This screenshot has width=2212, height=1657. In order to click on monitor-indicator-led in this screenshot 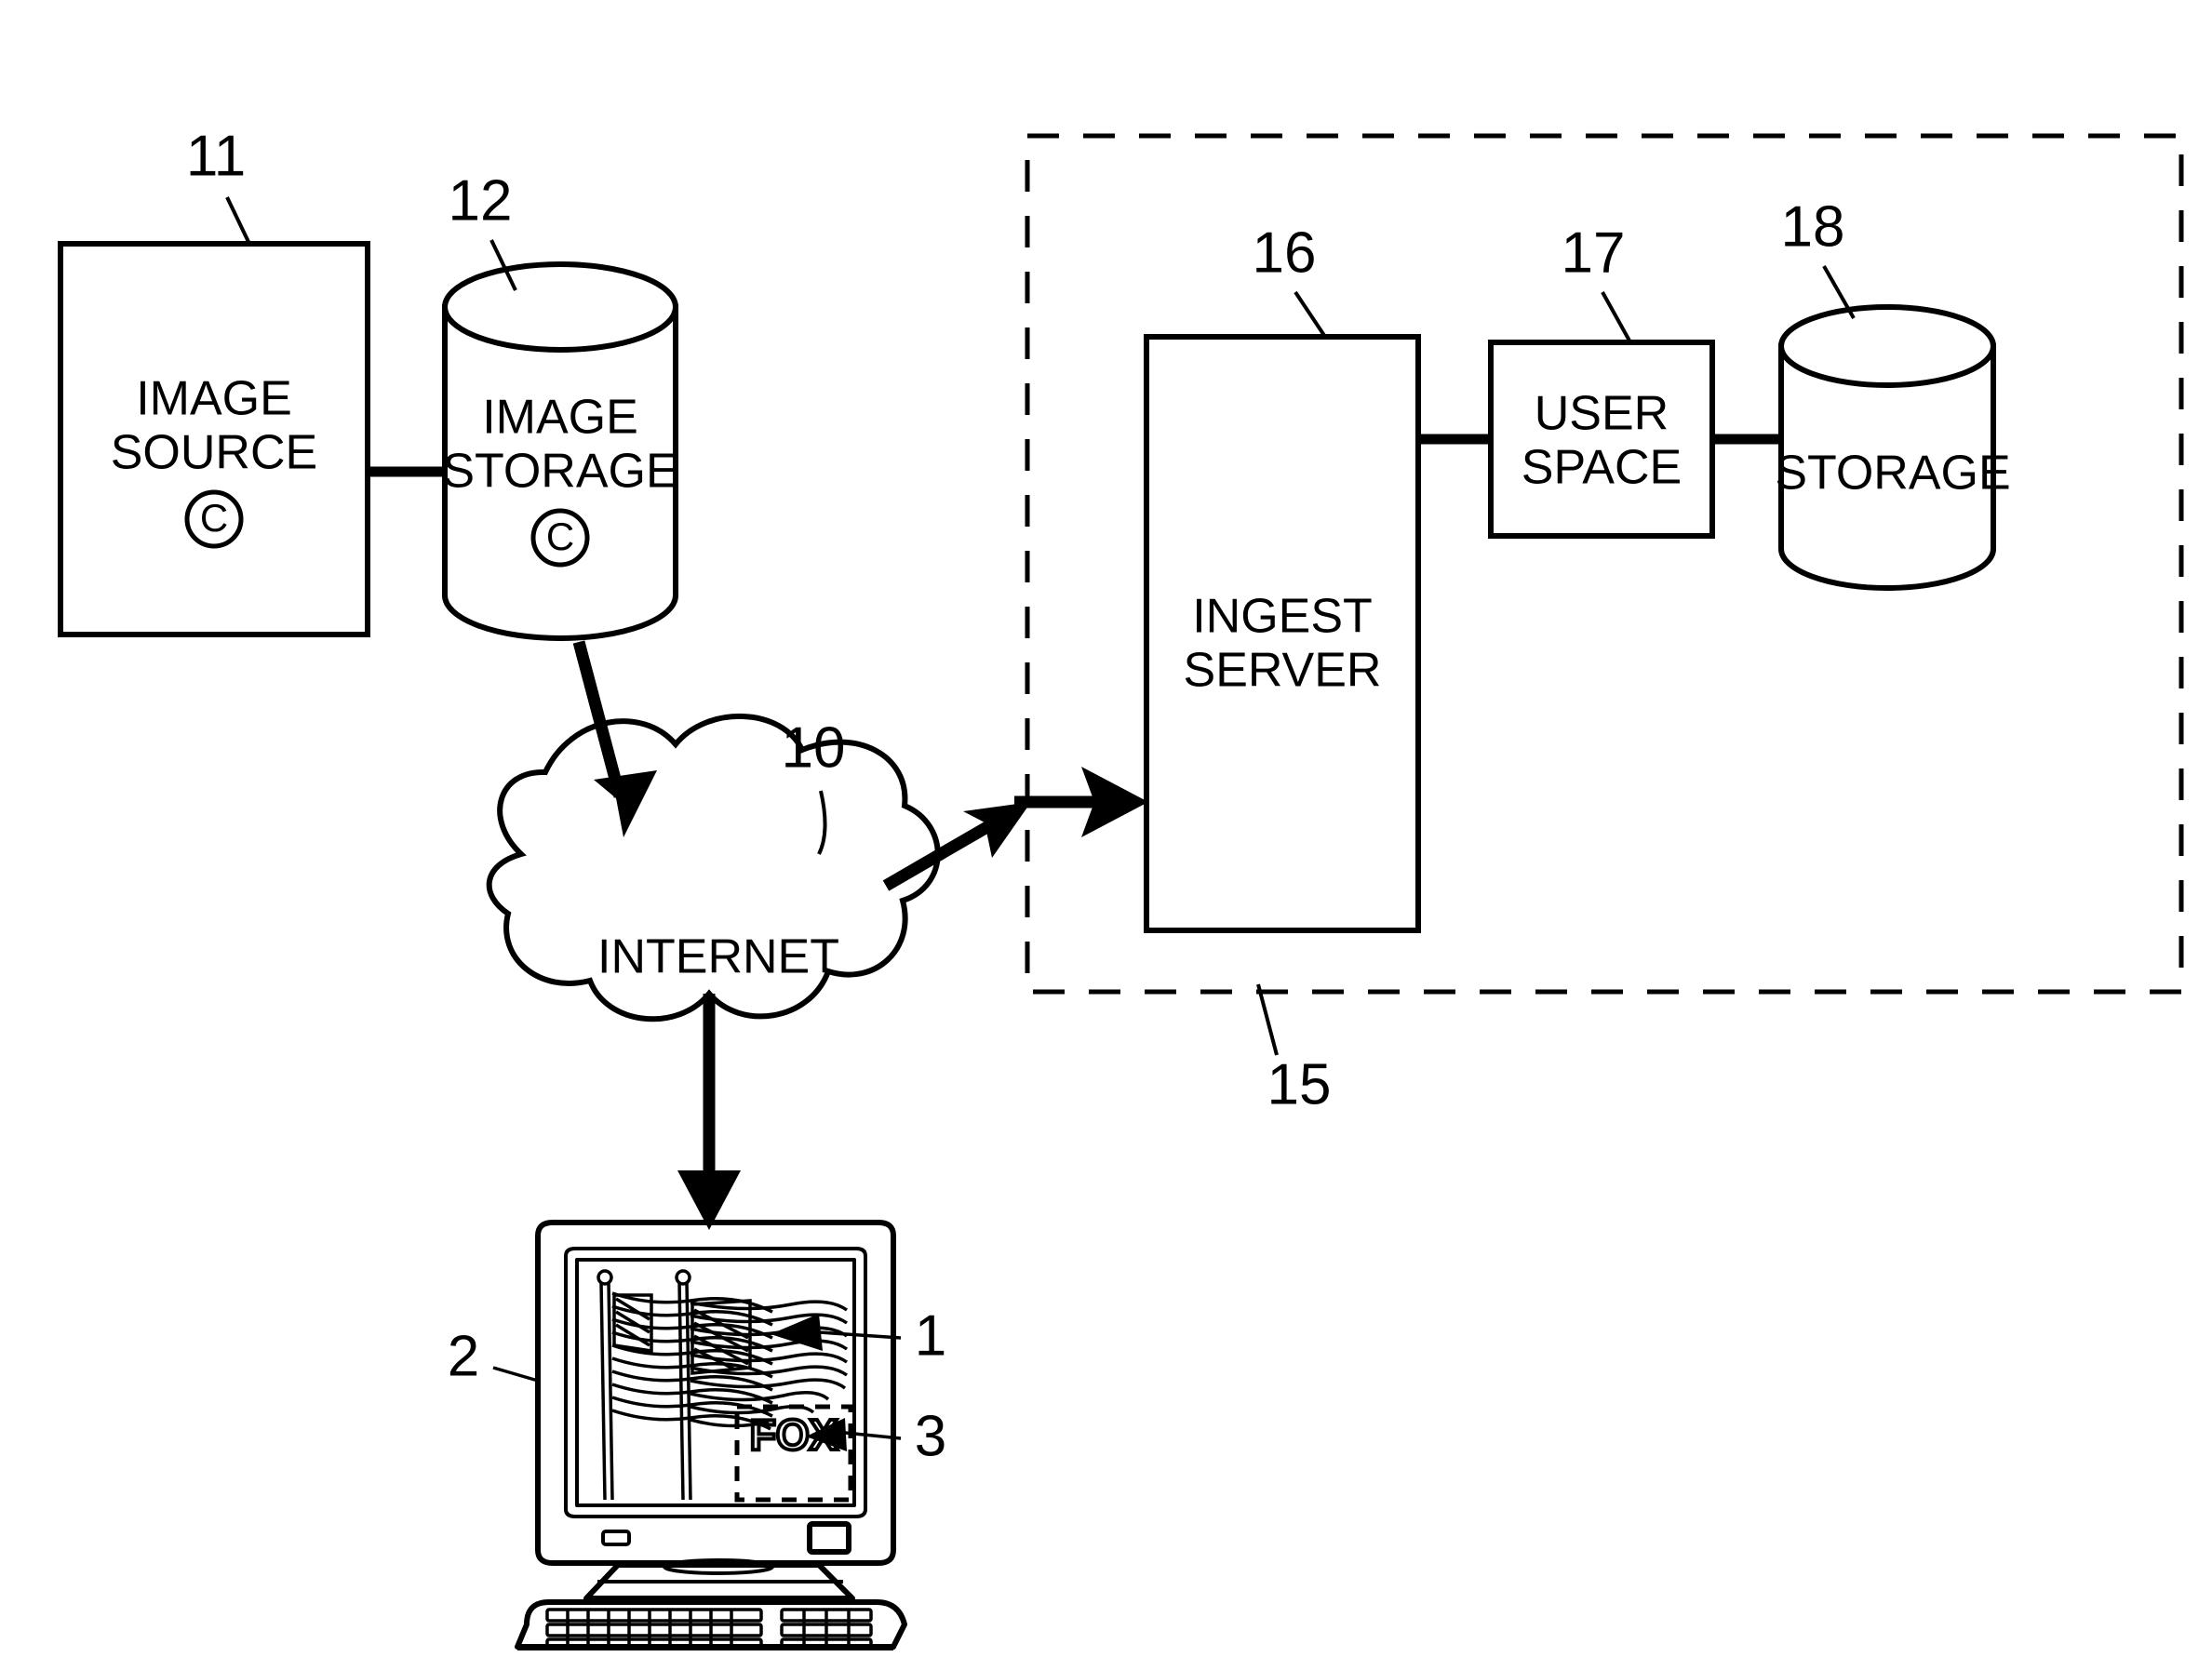, I will do `click(616, 1538)`.